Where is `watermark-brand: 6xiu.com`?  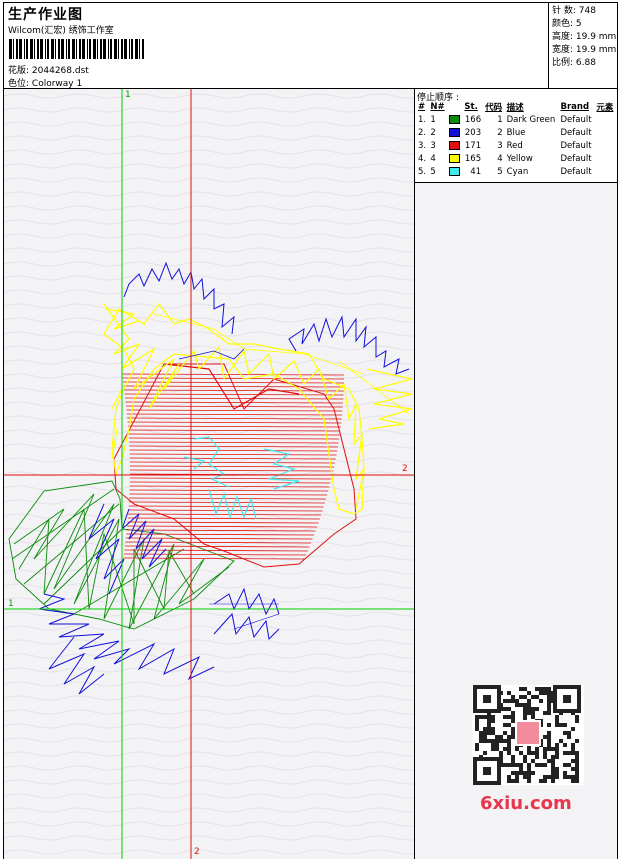 watermark-brand: 6xiu.com is located at coordinates (526, 803).